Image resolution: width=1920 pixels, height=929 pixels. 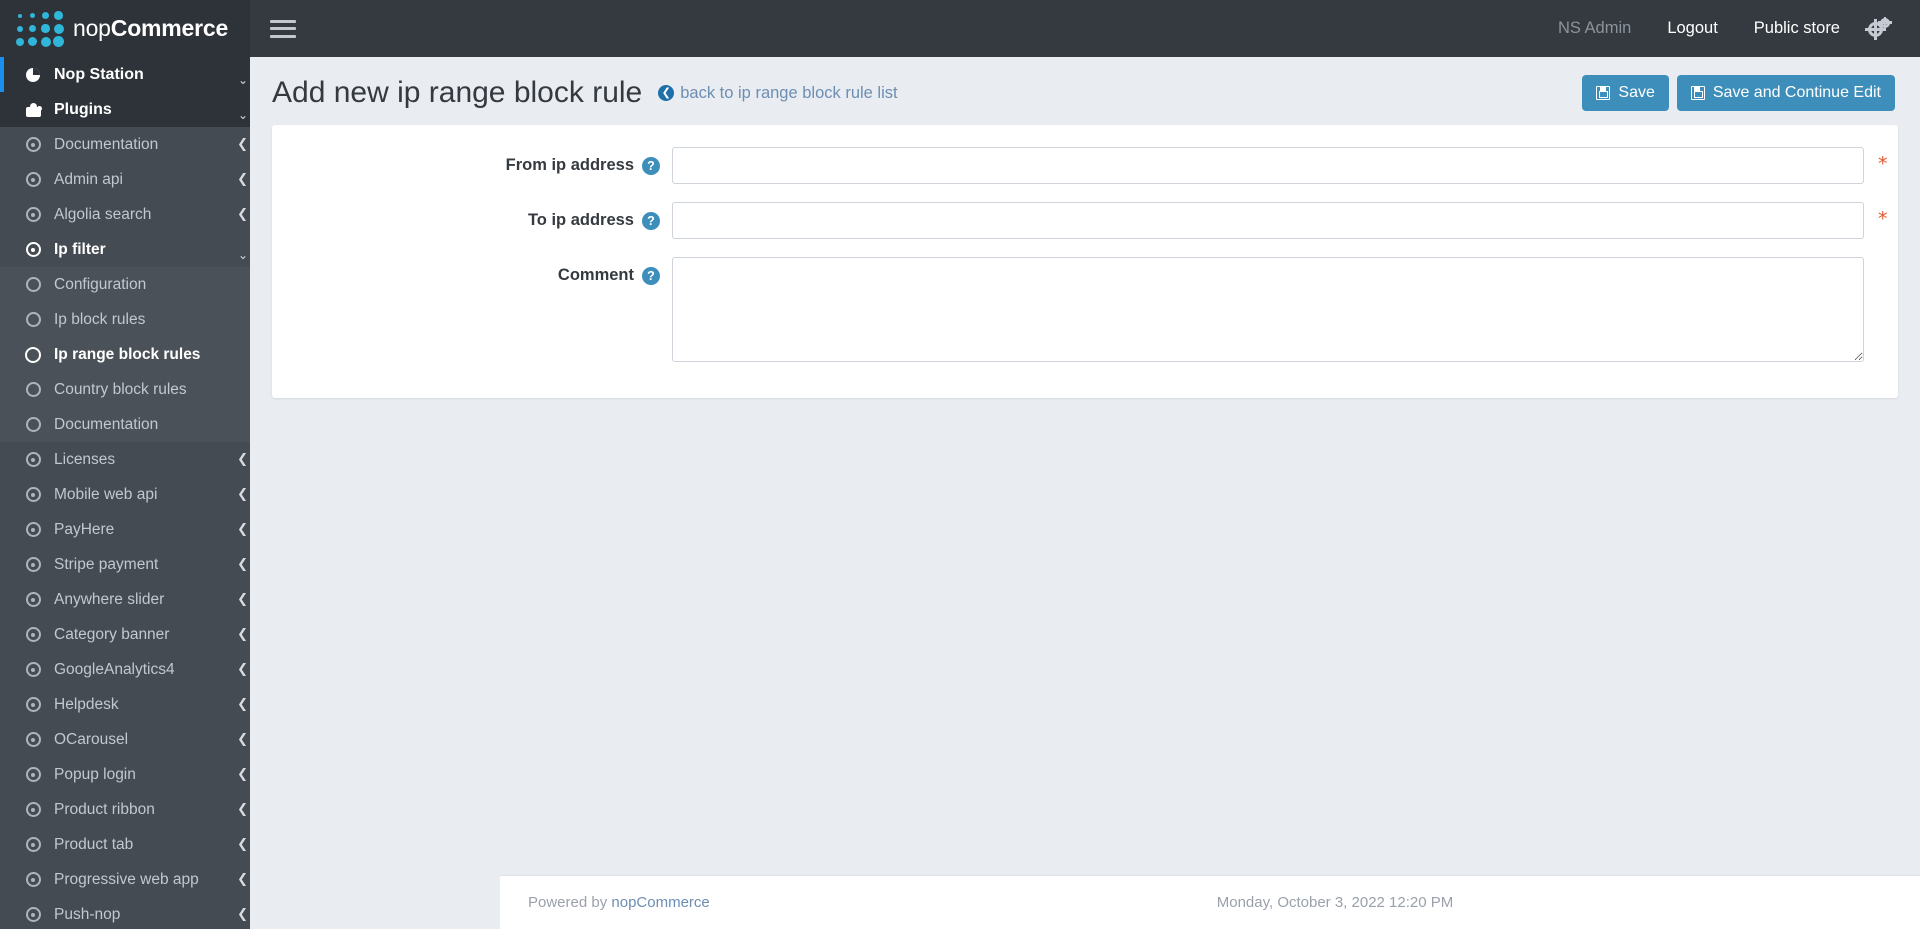 What do you see at coordinates (106, 564) in the screenshot?
I see `sidebar-item-label: Stripe payment` at bounding box center [106, 564].